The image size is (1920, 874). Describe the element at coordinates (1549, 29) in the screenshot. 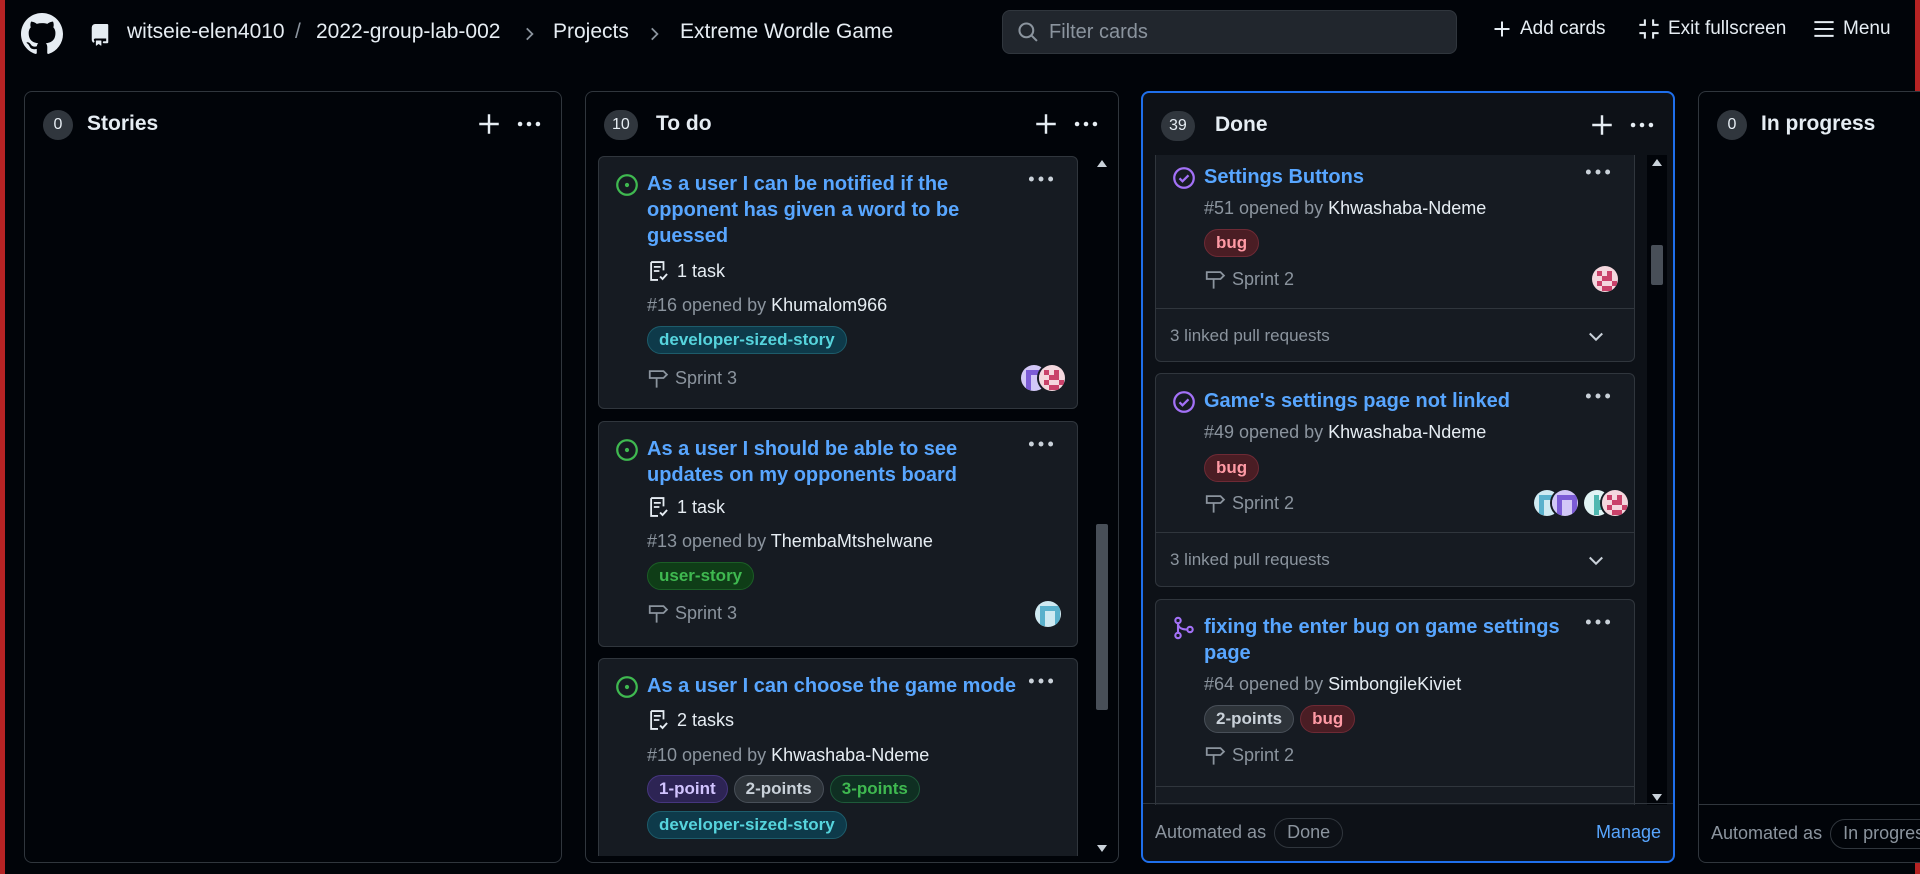

I see `add-cards-button: Add cards` at that location.